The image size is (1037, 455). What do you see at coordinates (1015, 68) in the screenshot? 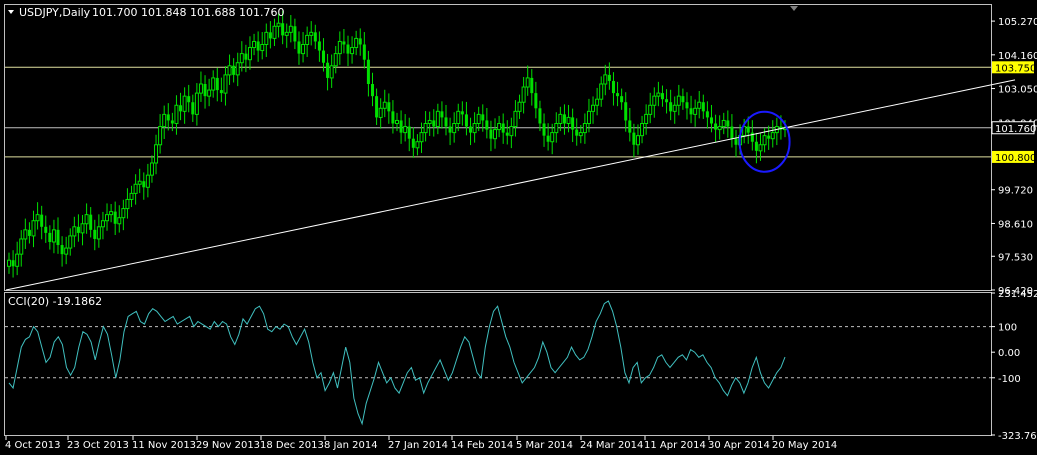
I see `price-level-label: 103.750` at bounding box center [1015, 68].